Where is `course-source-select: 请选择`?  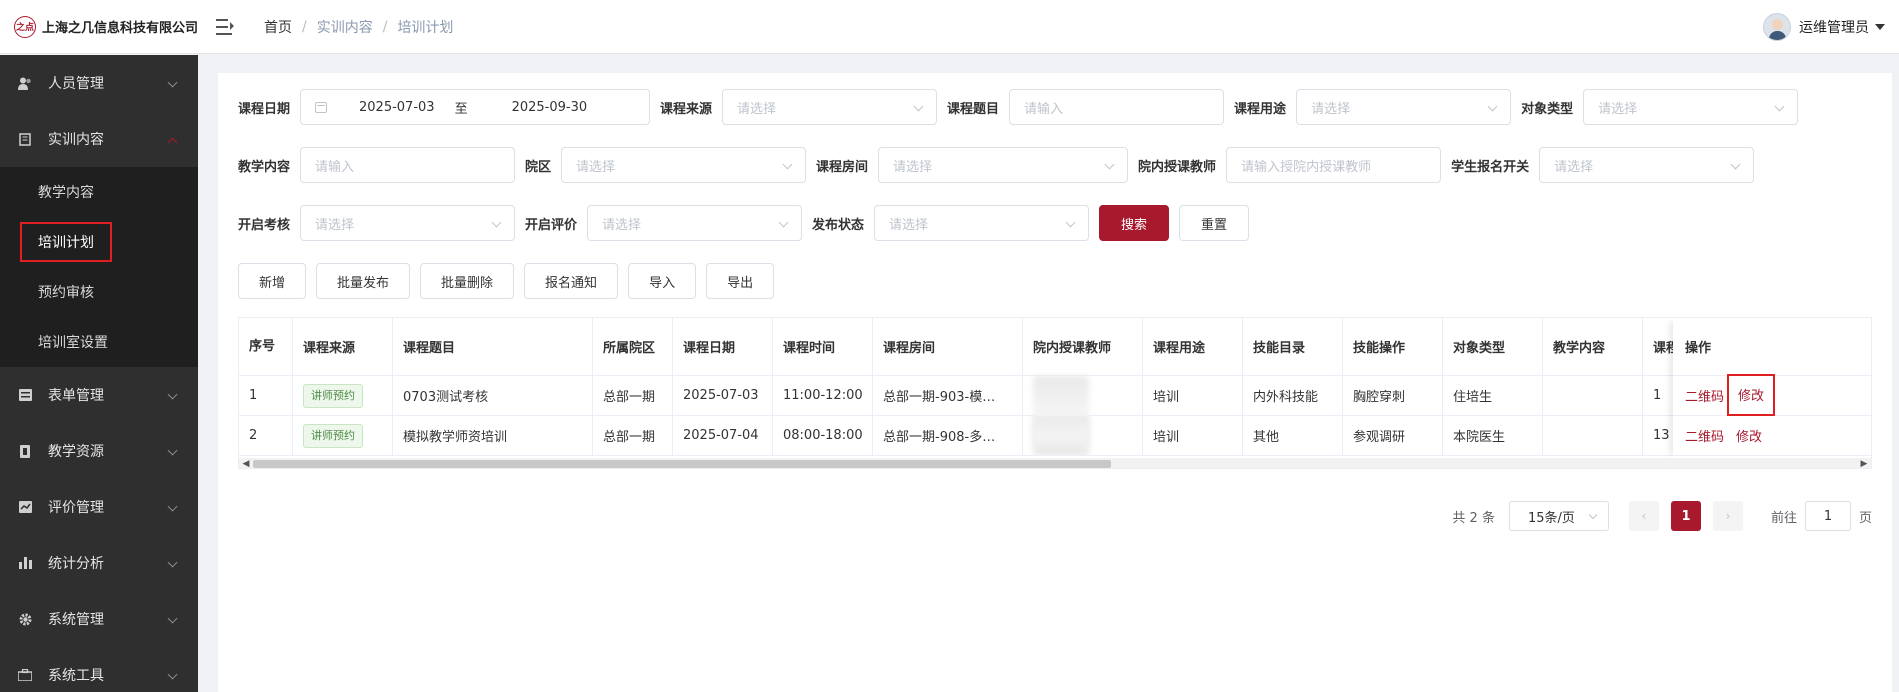
course-source-select: 请选择 is located at coordinates (830, 107).